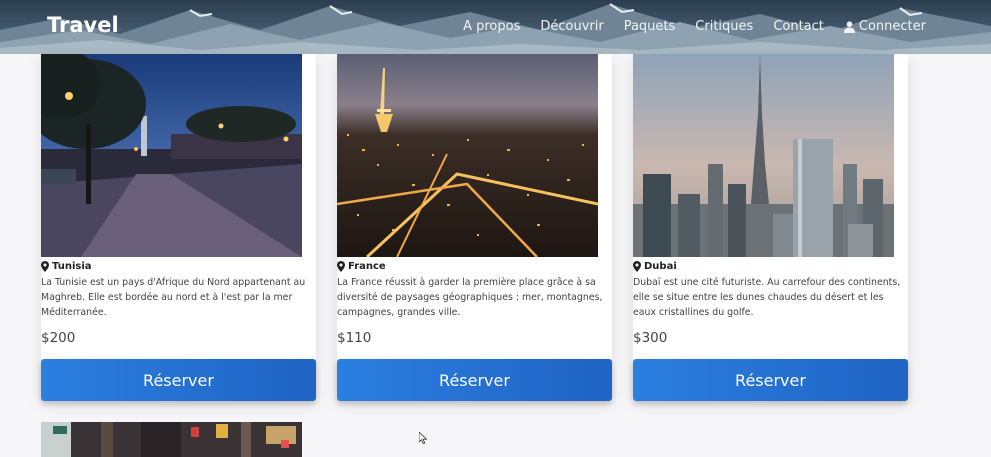  Describe the element at coordinates (892, 26) in the screenshot. I see `nav-link-connecter-label: Connecter` at that location.